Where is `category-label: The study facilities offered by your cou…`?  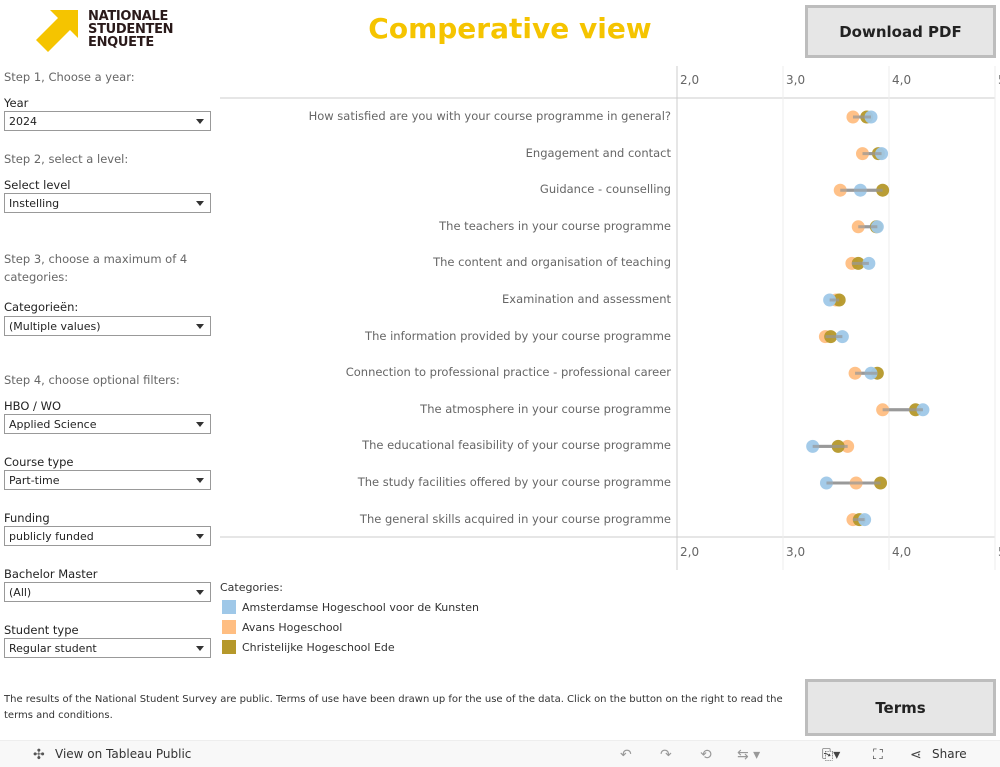 category-label: The study facilities offered by your cou… is located at coordinates (514, 482).